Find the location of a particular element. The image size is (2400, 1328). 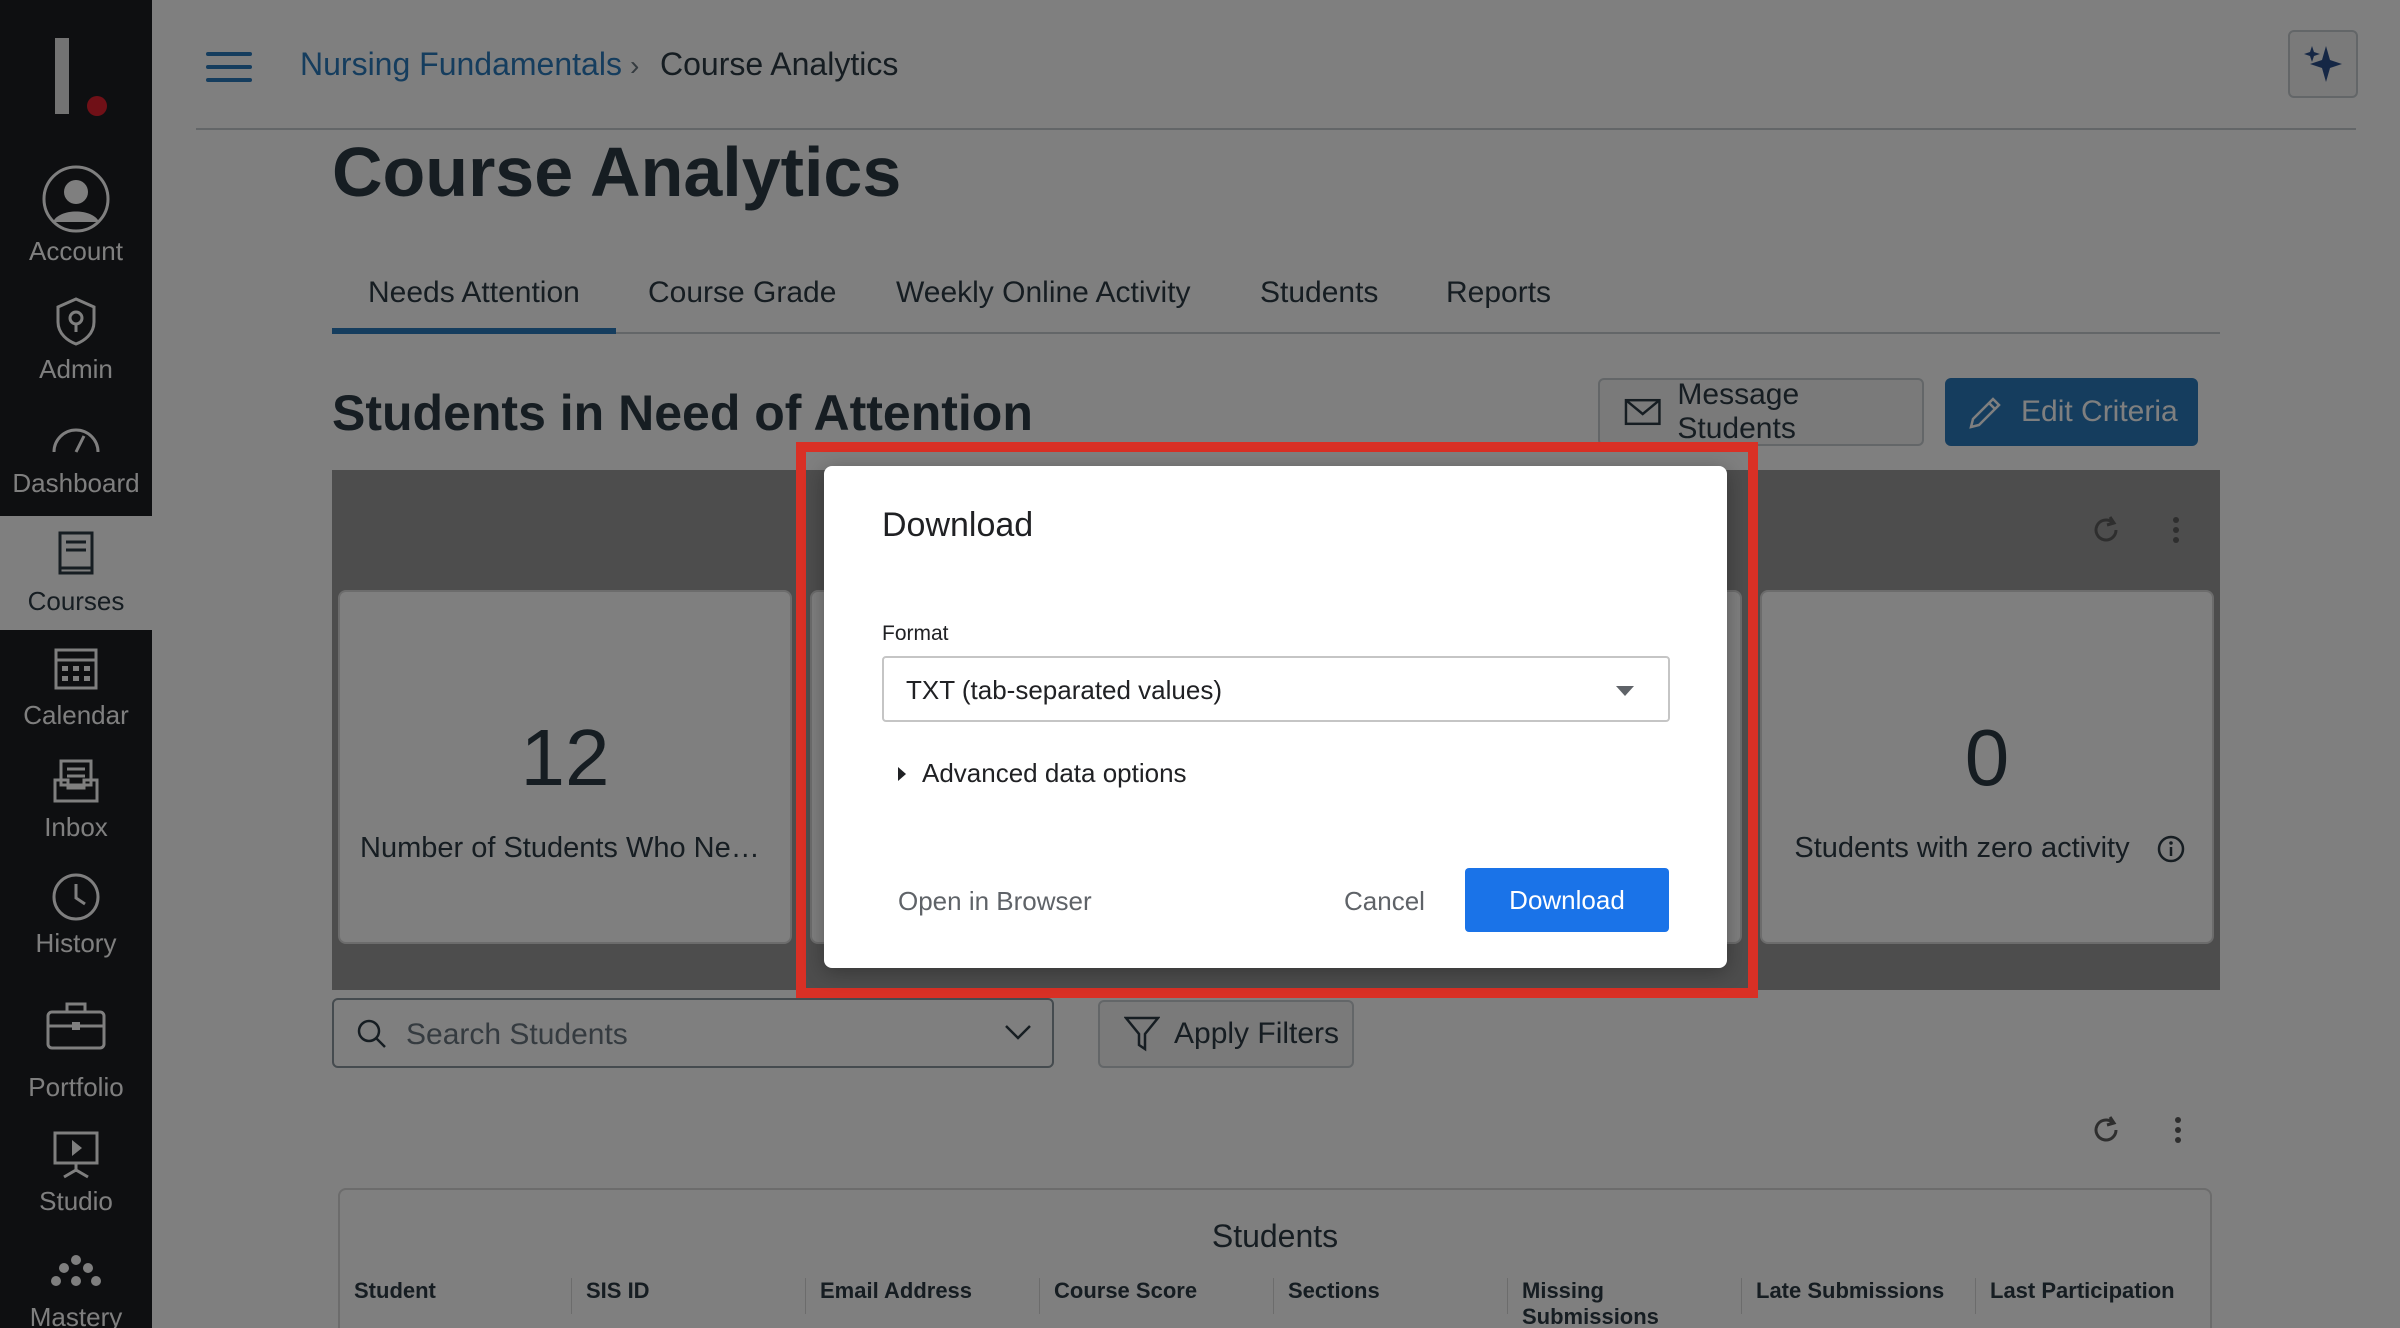

open-in-browser-button: Open in Browser is located at coordinates (995, 901).